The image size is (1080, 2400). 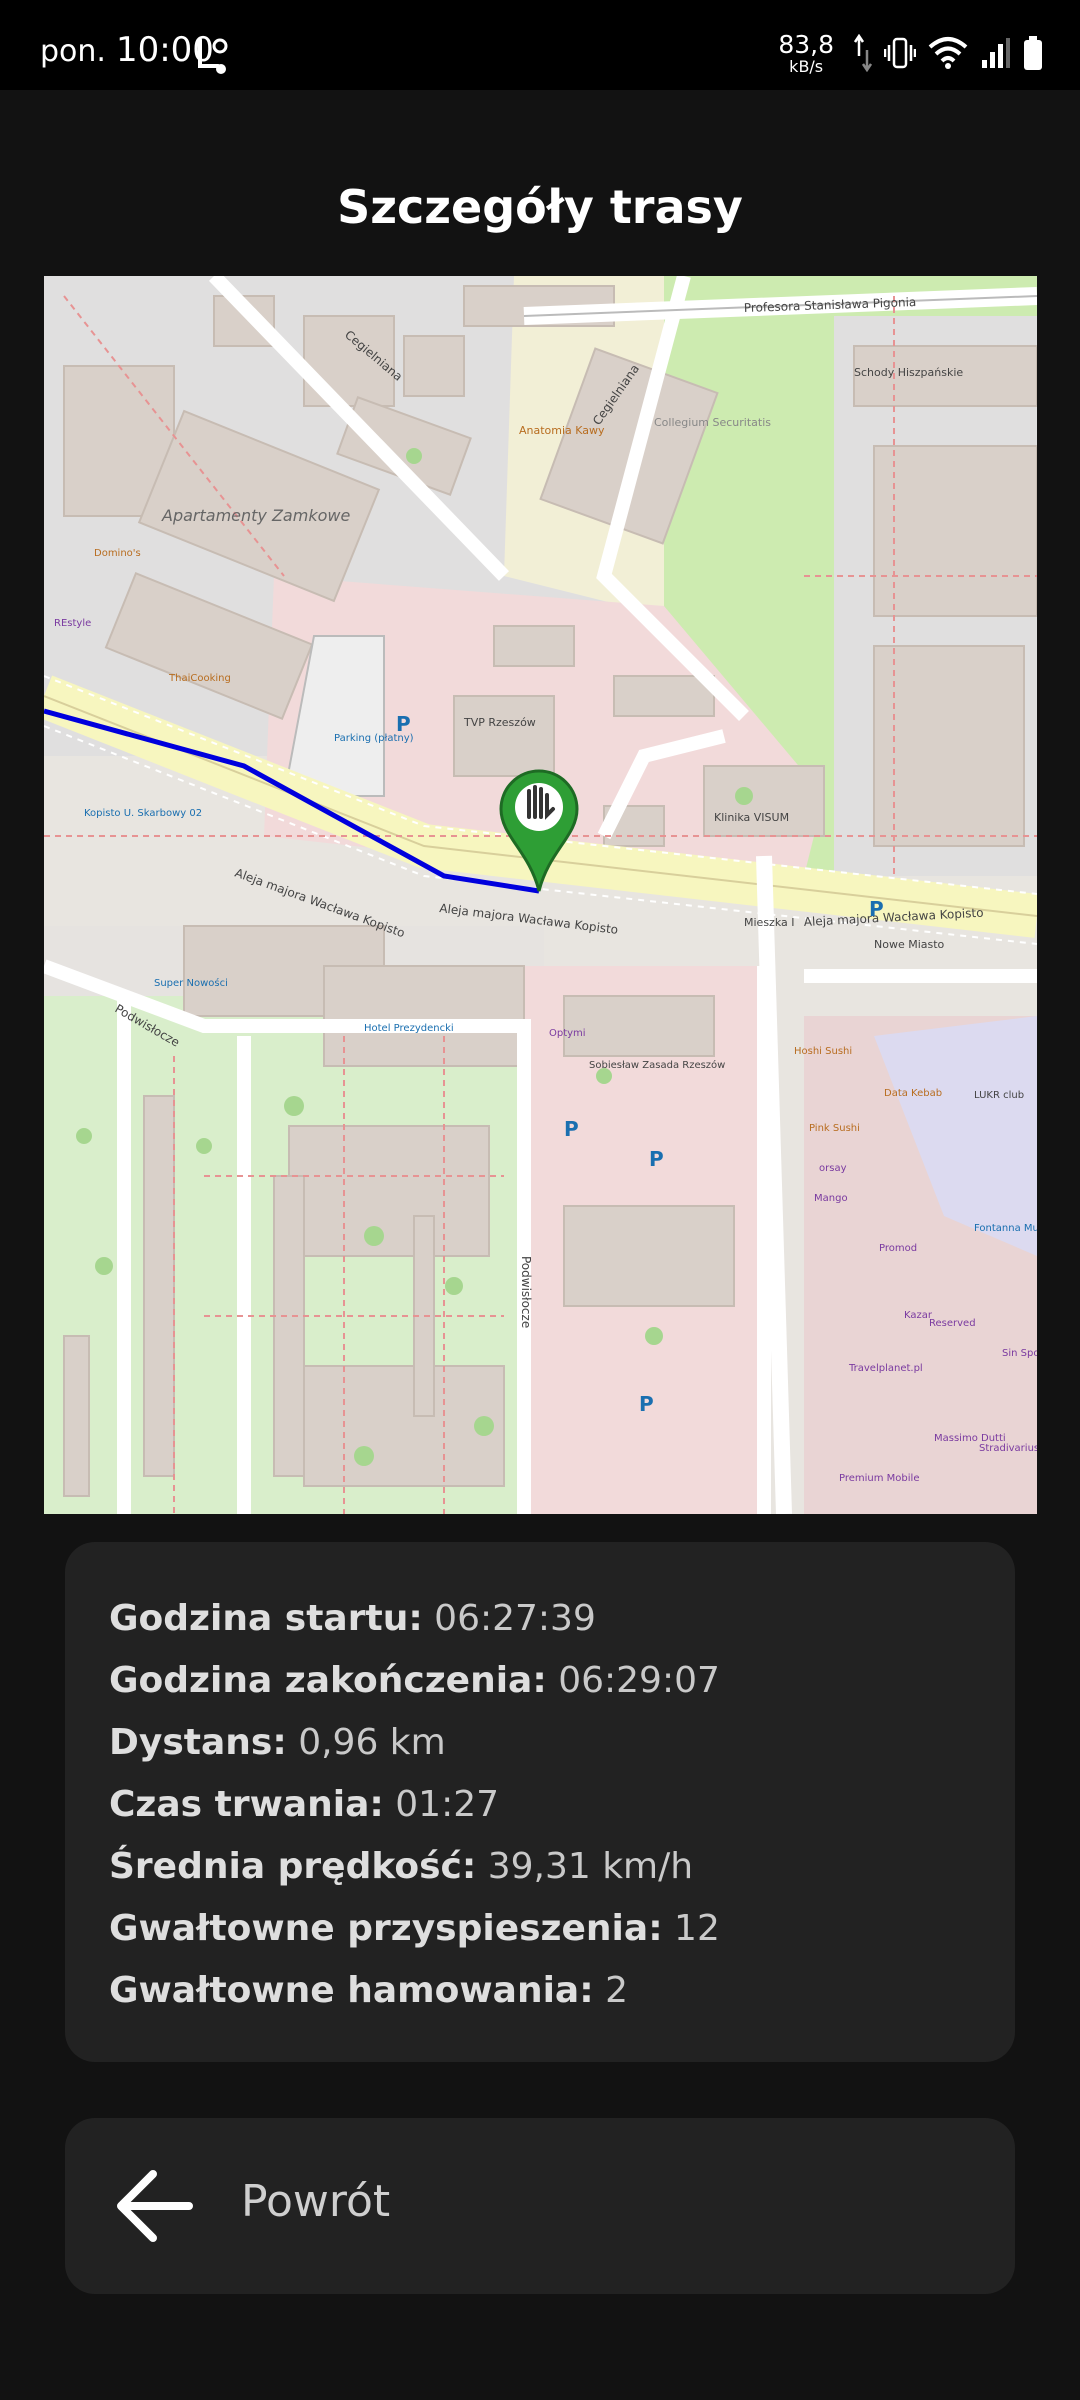 What do you see at coordinates (562, 430) in the screenshot?
I see `map-label-anatomia: Anatomia Kawy` at bounding box center [562, 430].